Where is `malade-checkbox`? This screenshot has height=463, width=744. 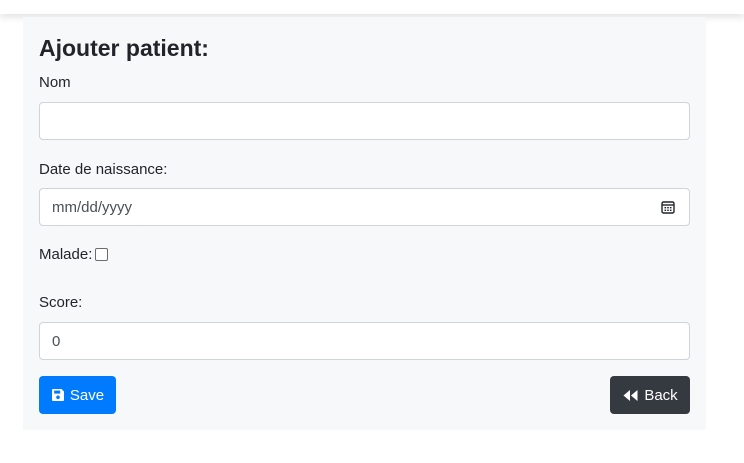
malade-checkbox is located at coordinates (102, 254).